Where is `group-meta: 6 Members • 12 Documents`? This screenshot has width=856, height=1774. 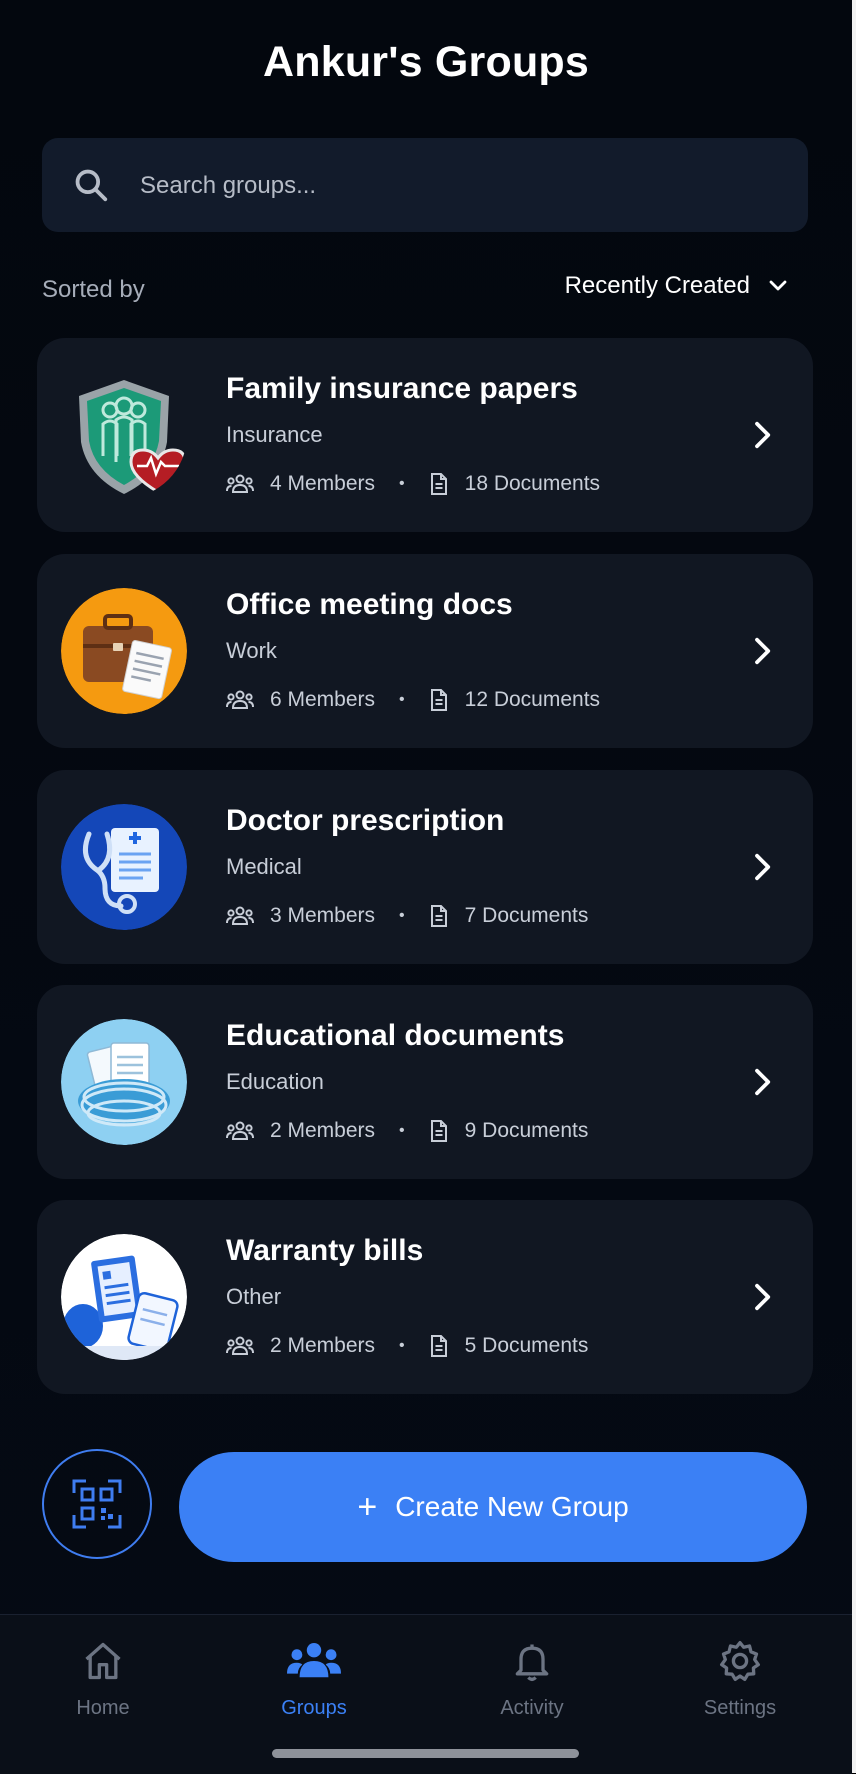
group-meta: 6 Members • 12 Documents is located at coordinates (413, 700).